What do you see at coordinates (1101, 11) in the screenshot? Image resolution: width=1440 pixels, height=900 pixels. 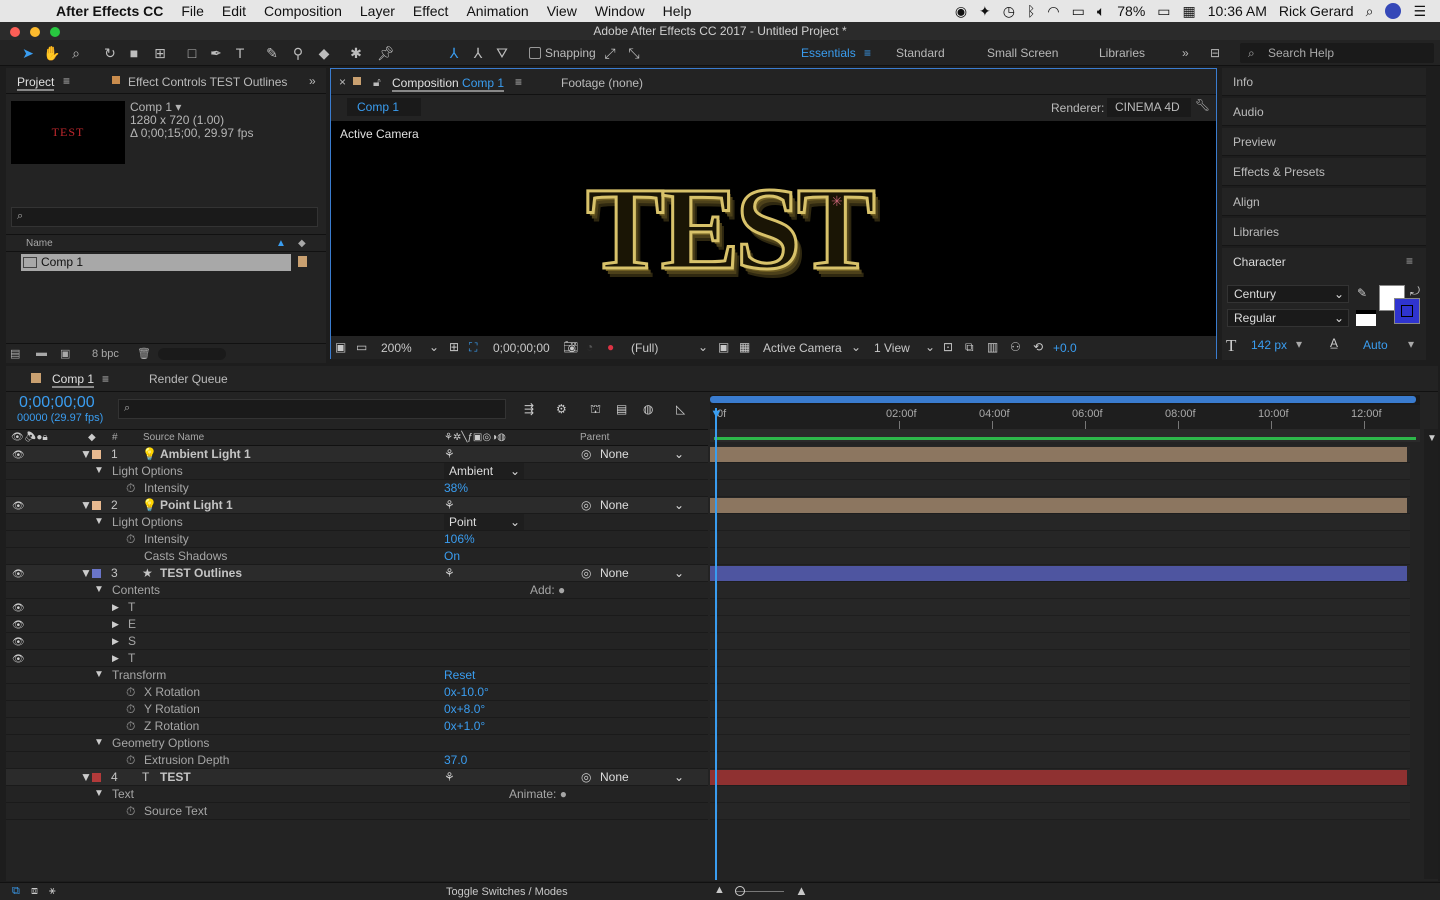 I see `volume-icon: 🔈︎` at bounding box center [1101, 11].